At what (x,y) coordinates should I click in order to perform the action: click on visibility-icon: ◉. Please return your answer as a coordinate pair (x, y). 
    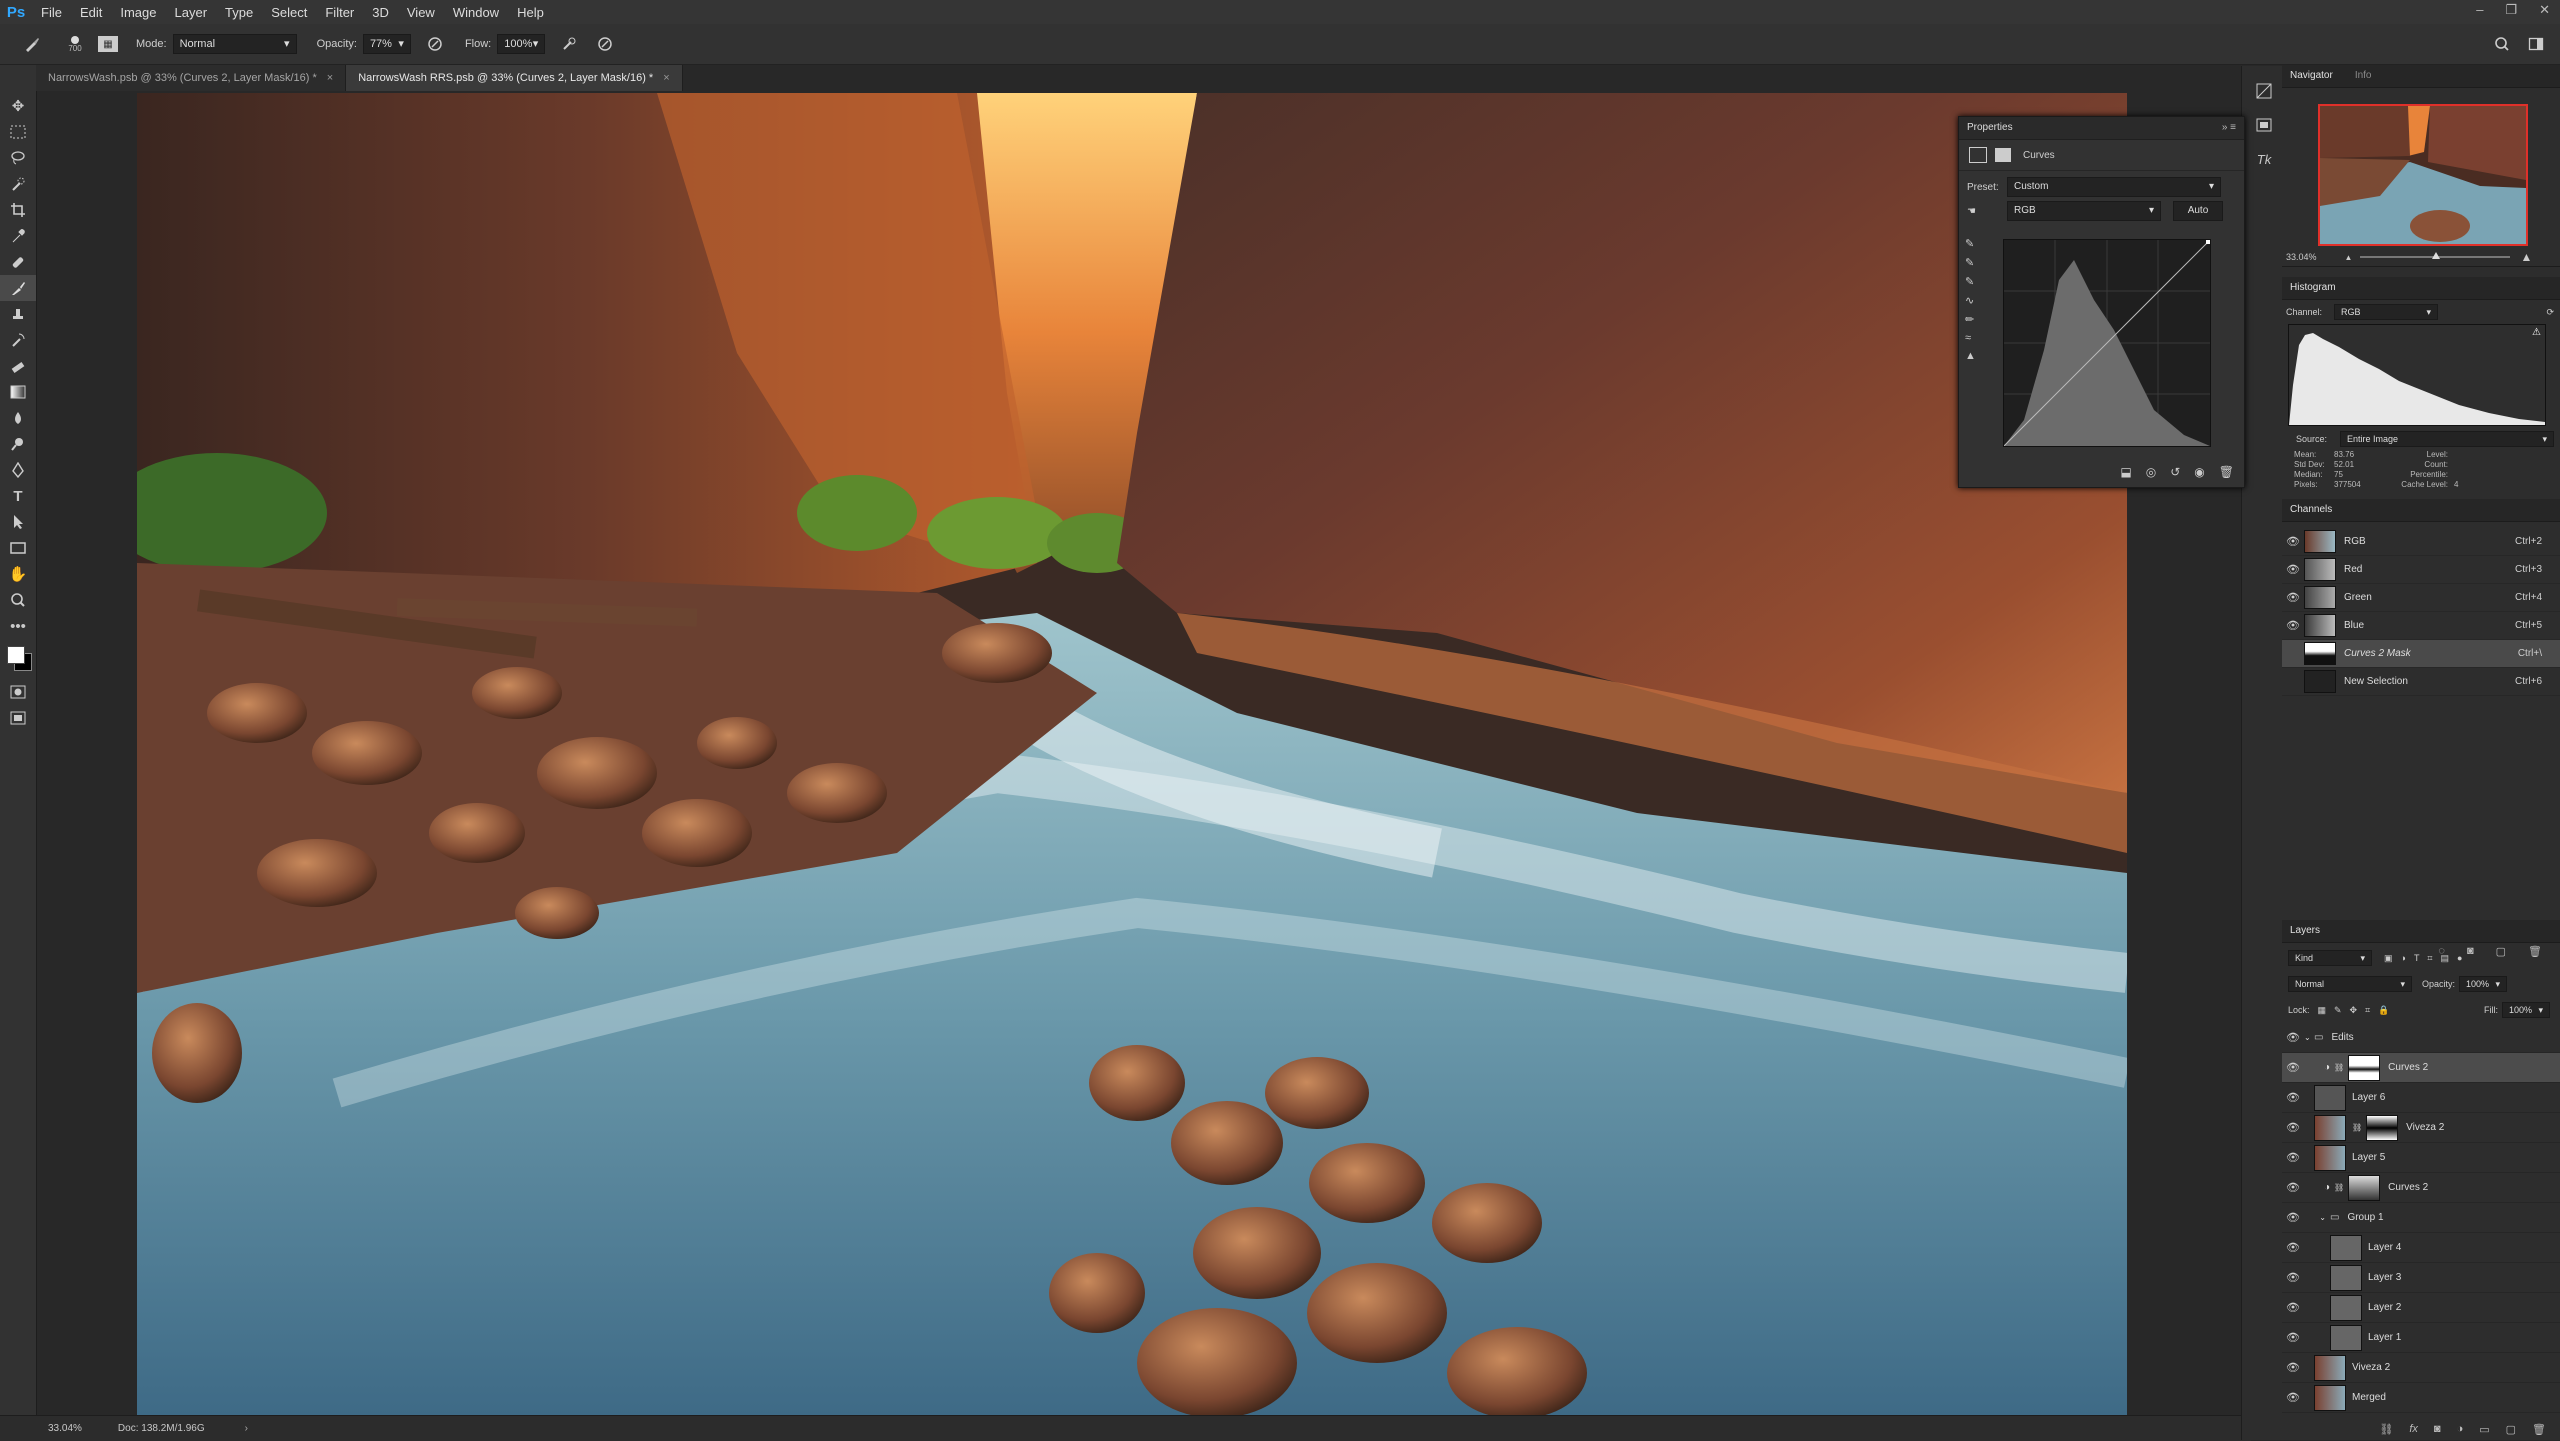
    Looking at the image, I should click on (2199, 472).